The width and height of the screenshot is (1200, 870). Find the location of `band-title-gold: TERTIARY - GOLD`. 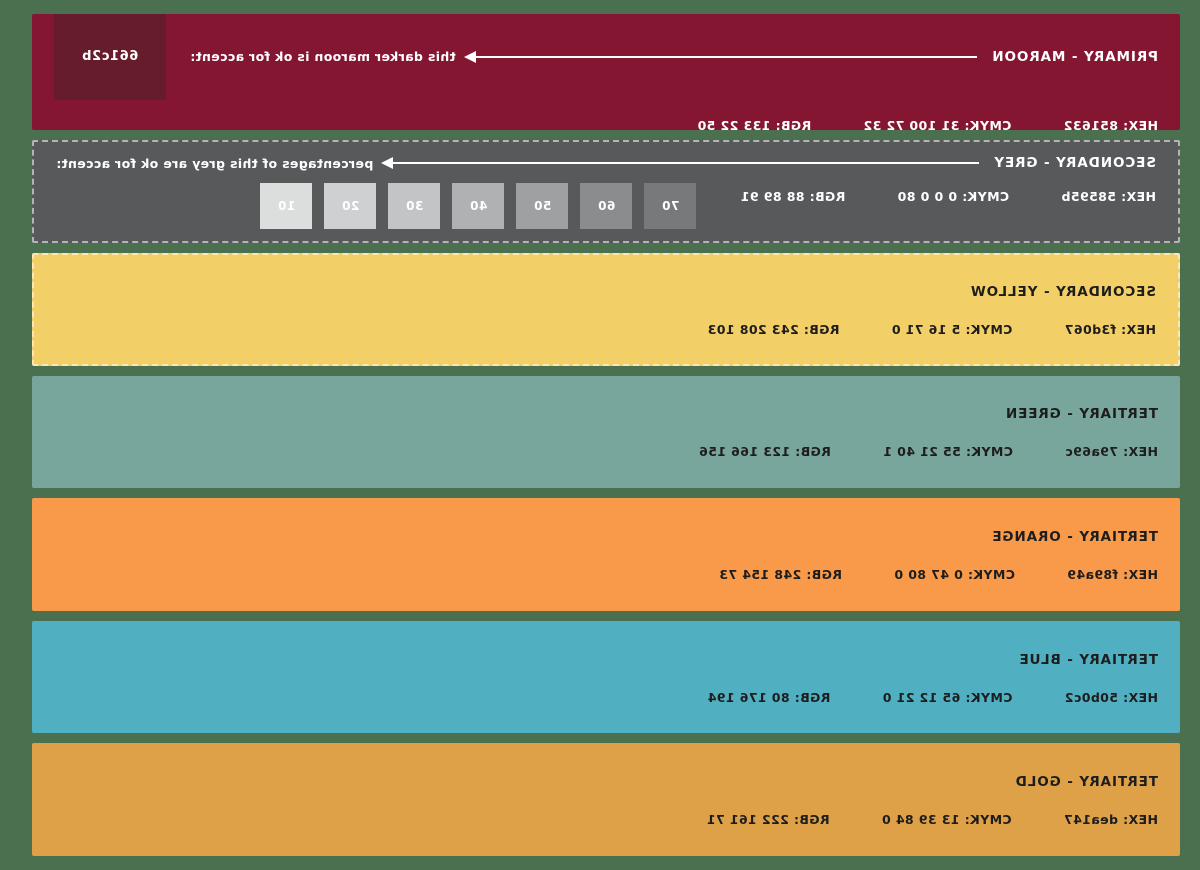

band-title-gold: TERTIARY - GOLD is located at coordinates (1086, 782).